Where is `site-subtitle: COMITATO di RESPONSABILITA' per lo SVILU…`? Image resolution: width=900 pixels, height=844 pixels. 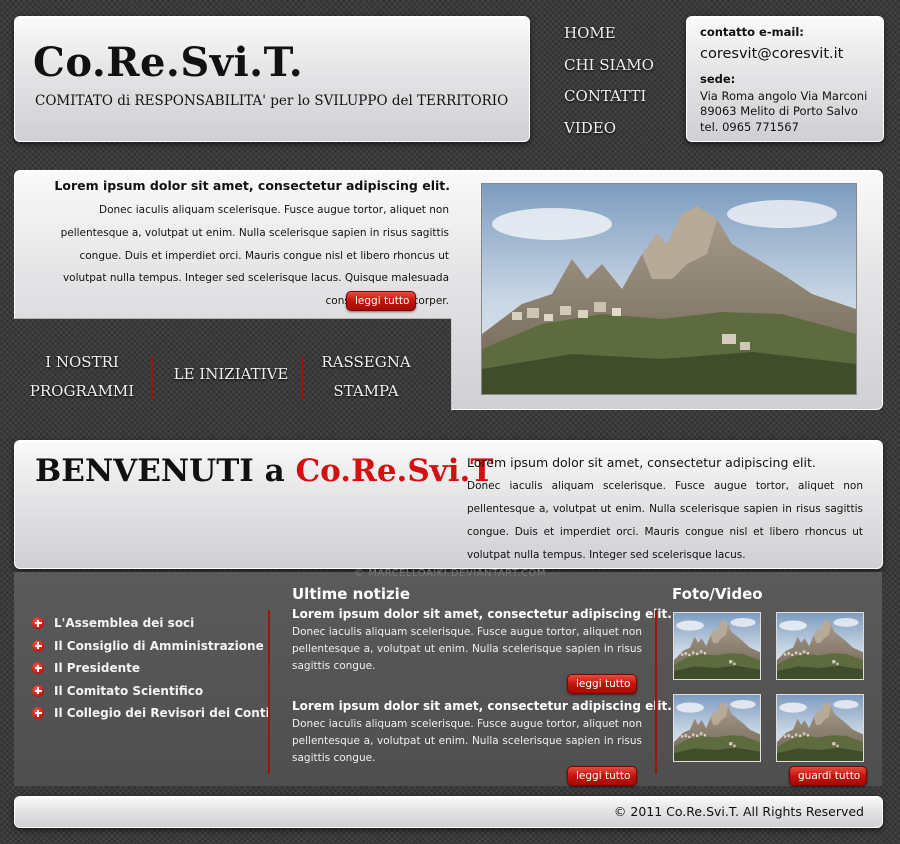 site-subtitle: COMITATO di RESPONSABILITA' per lo SVILU… is located at coordinates (272, 101).